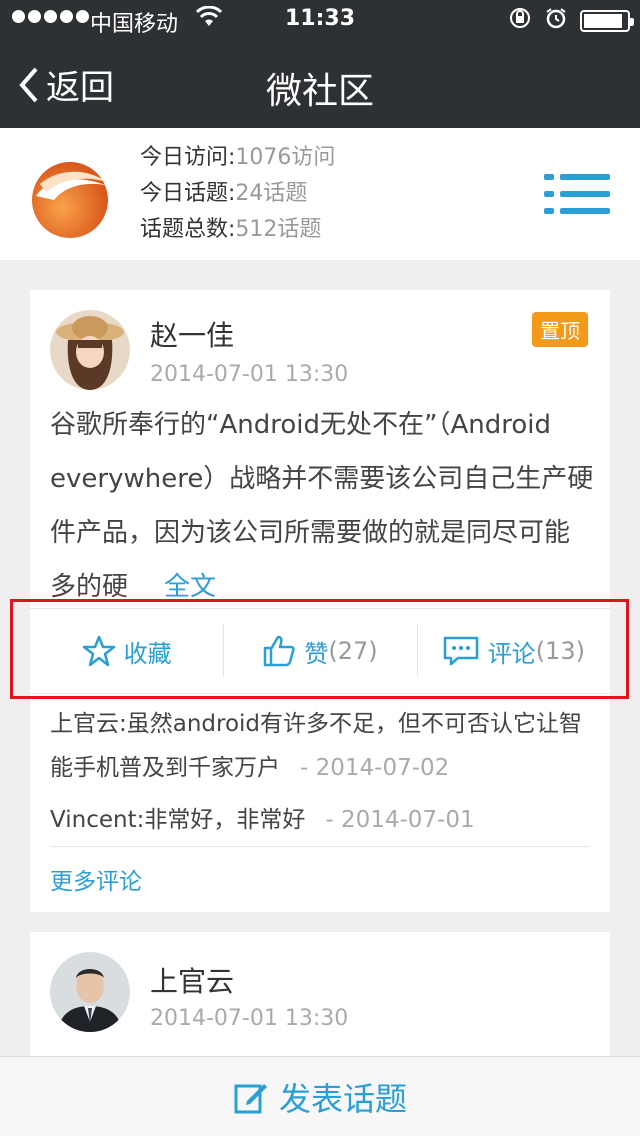 The image size is (640, 1136). Describe the element at coordinates (188, 193) in the screenshot. I see `topics-label: 今日话题:` at that location.